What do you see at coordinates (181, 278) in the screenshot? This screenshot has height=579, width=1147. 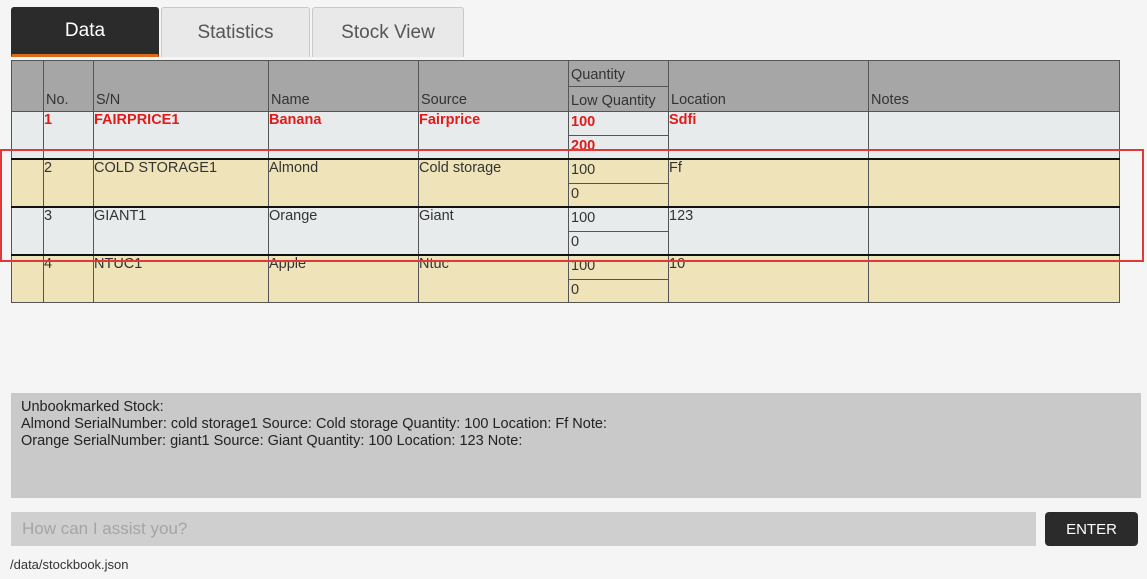 I see `cell-sn: NTUC1` at bounding box center [181, 278].